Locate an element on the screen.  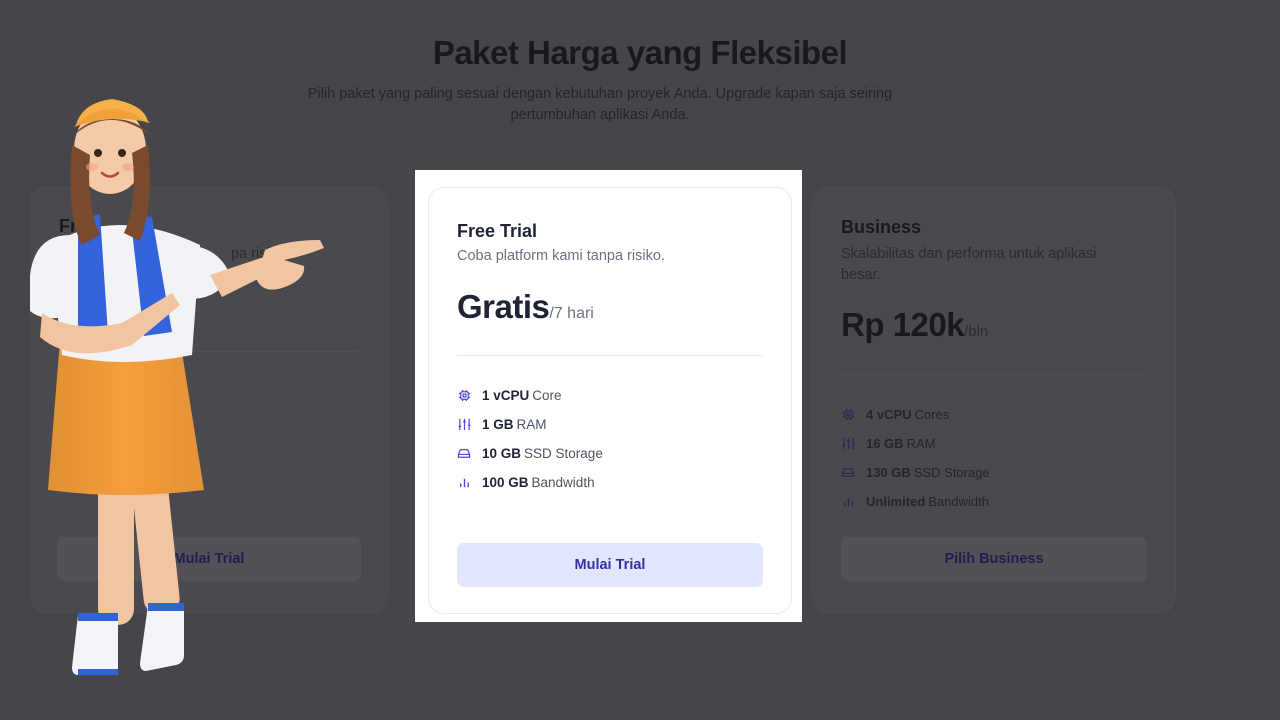
feature-value: 100 GB is located at coordinates (505, 482).